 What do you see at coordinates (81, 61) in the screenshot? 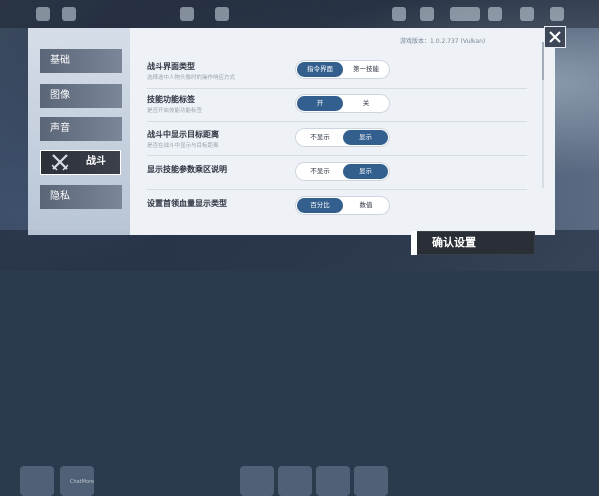
I see `sidebar-item-basic: 基础` at bounding box center [81, 61].